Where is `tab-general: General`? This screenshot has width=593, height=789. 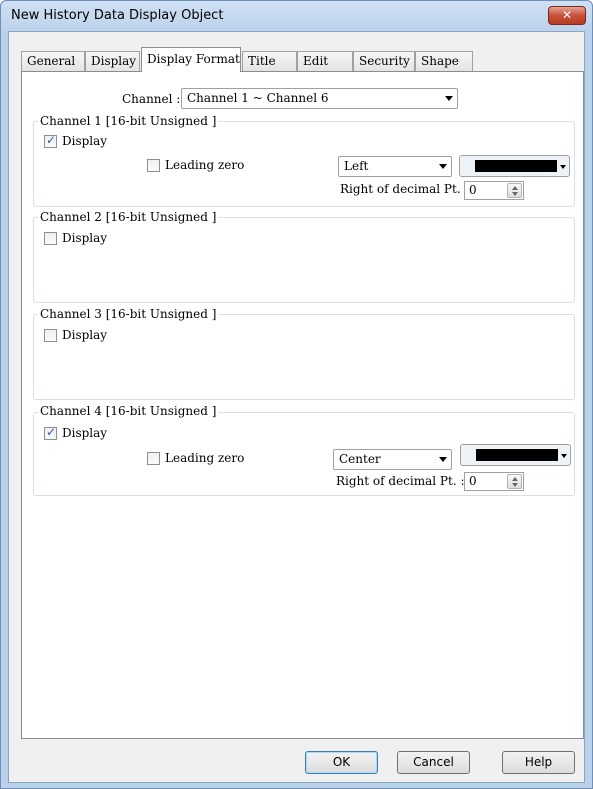
tab-general: General is located at coordinates (53, 61).